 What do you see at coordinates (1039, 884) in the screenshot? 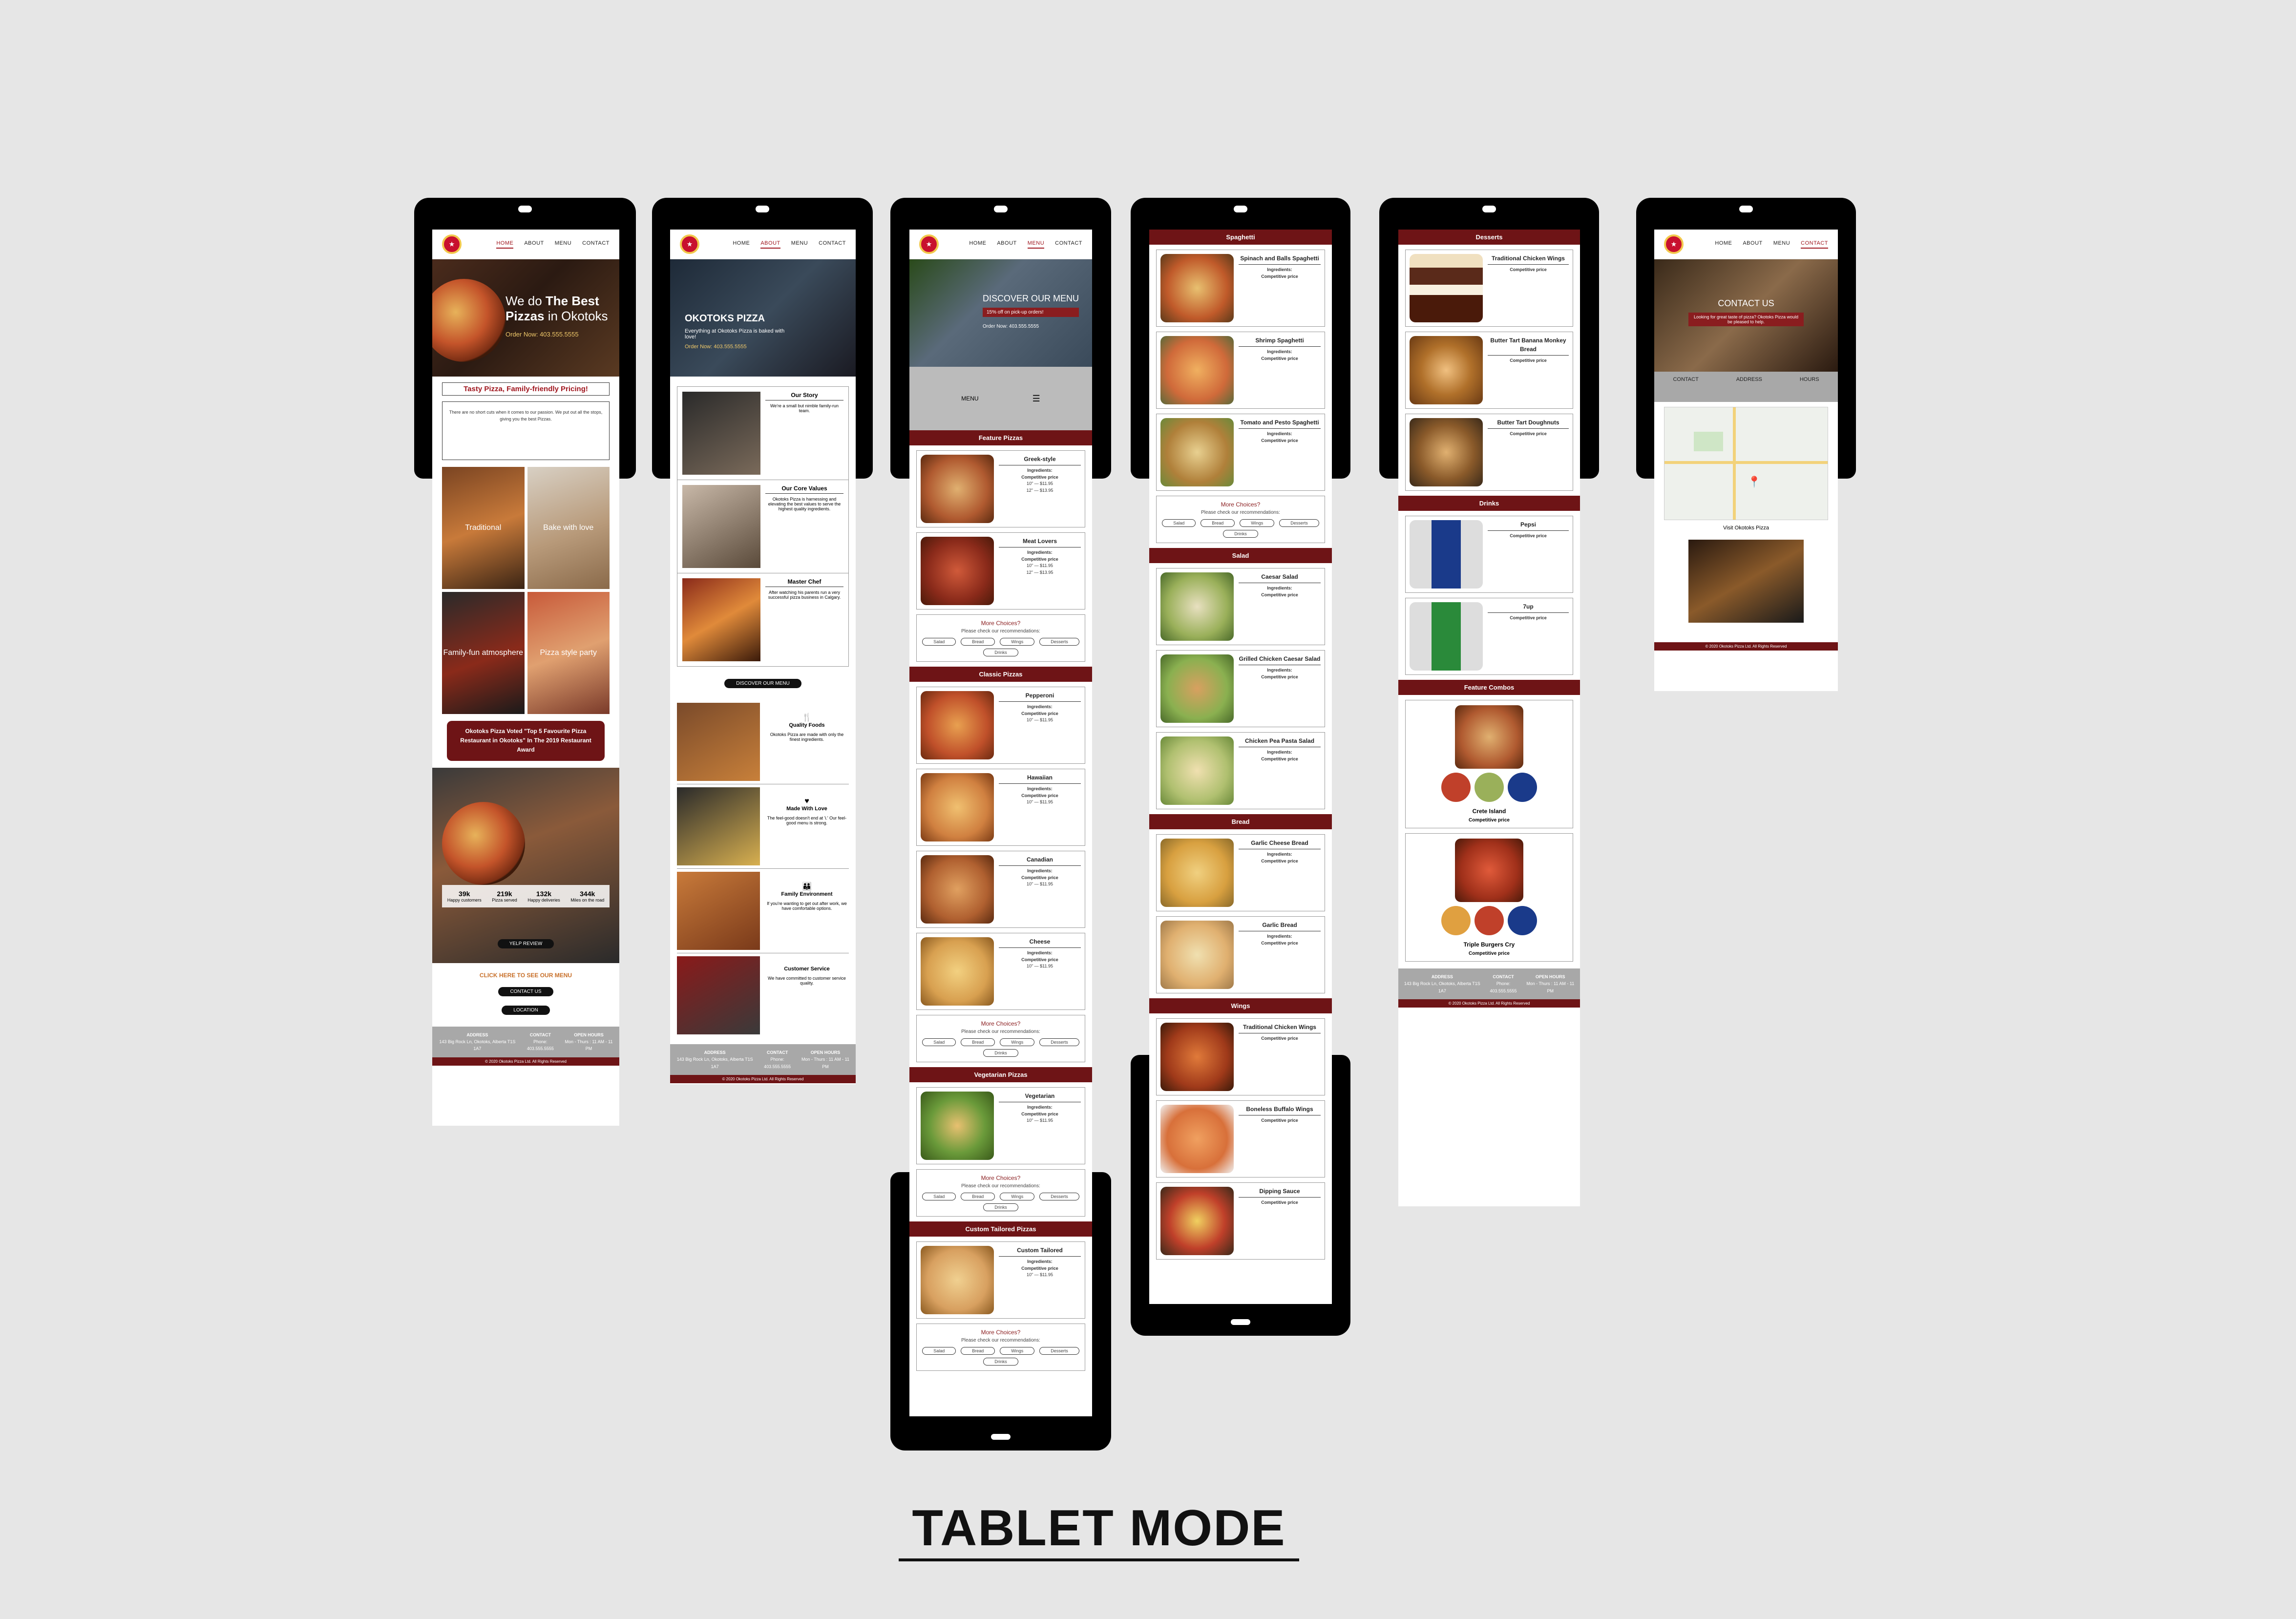
I see `size-price: 10" — $11.95` at bounding box center [1039, 884].